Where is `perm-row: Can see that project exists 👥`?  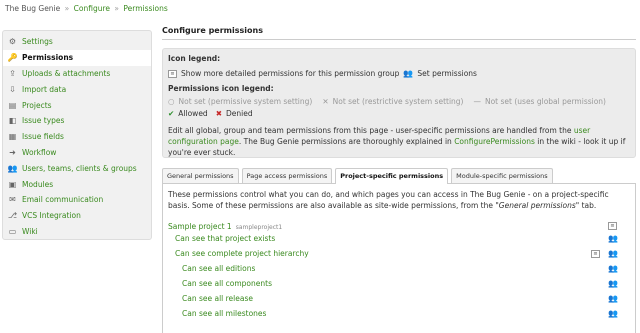 perm-row: Can see that project exists 👥 is located at coordinates (399, 238).